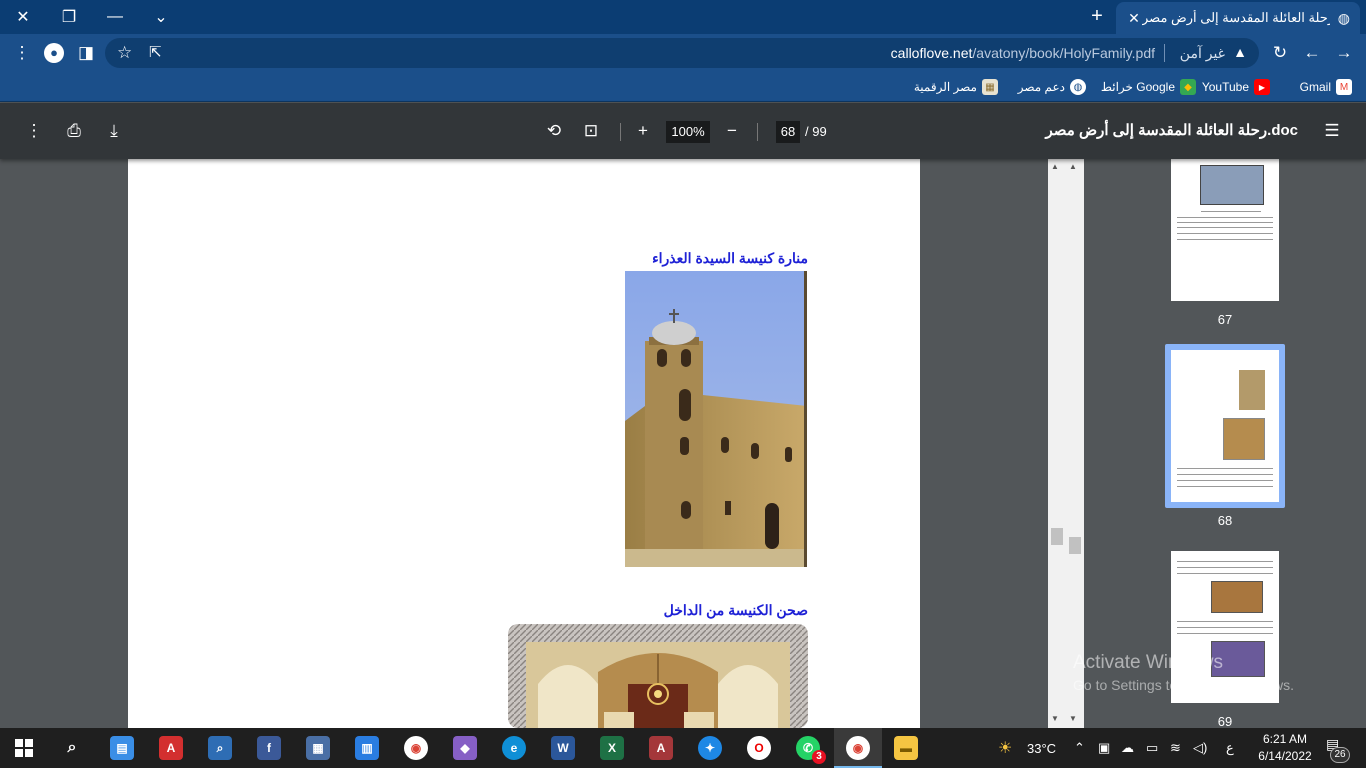 The height and width of the screenshot is (768, 1366). What do you see at coordinates (1079, 748) in the screenshot?
I see `chevron-up-icon: ⌃` at bounding box center [1079, 748].